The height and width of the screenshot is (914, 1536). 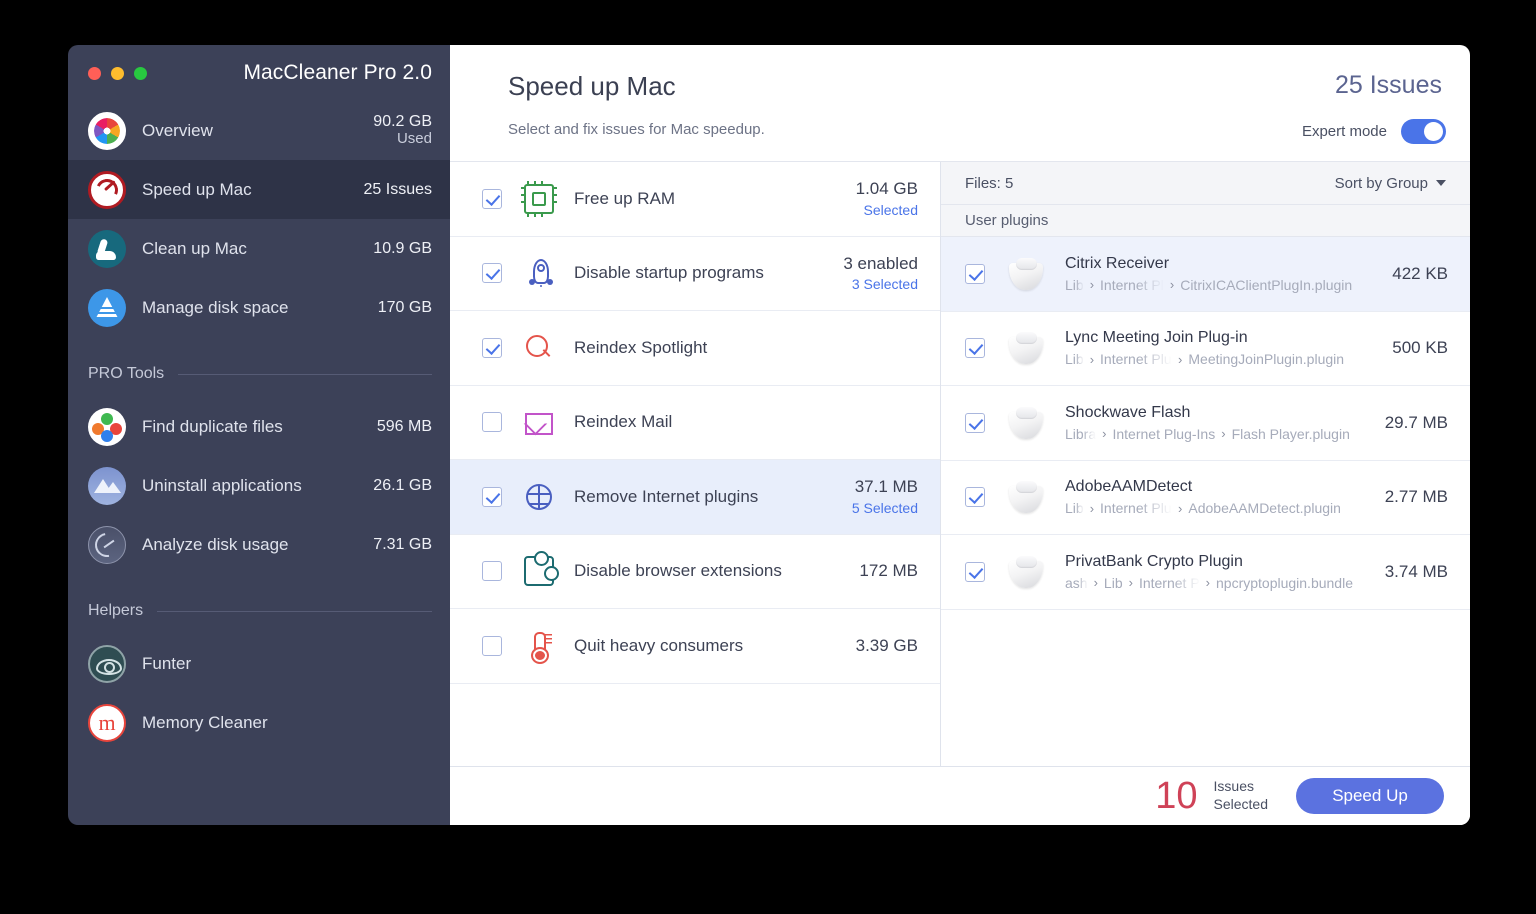 I want to click on file-size: 29.7 MB, so click(x=1416, y=422).